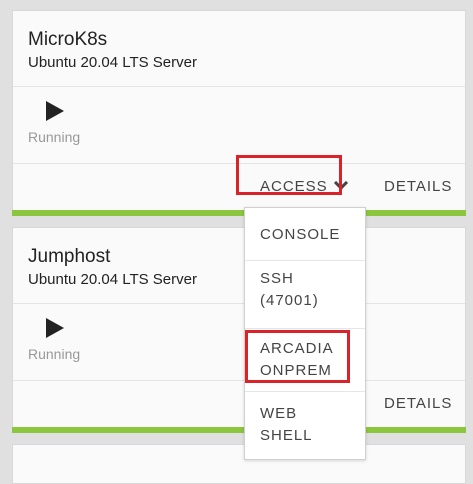  Describe the element at coordinates (279, 413) in the screenshot. I see `menu-item-label: WEB` at that location.